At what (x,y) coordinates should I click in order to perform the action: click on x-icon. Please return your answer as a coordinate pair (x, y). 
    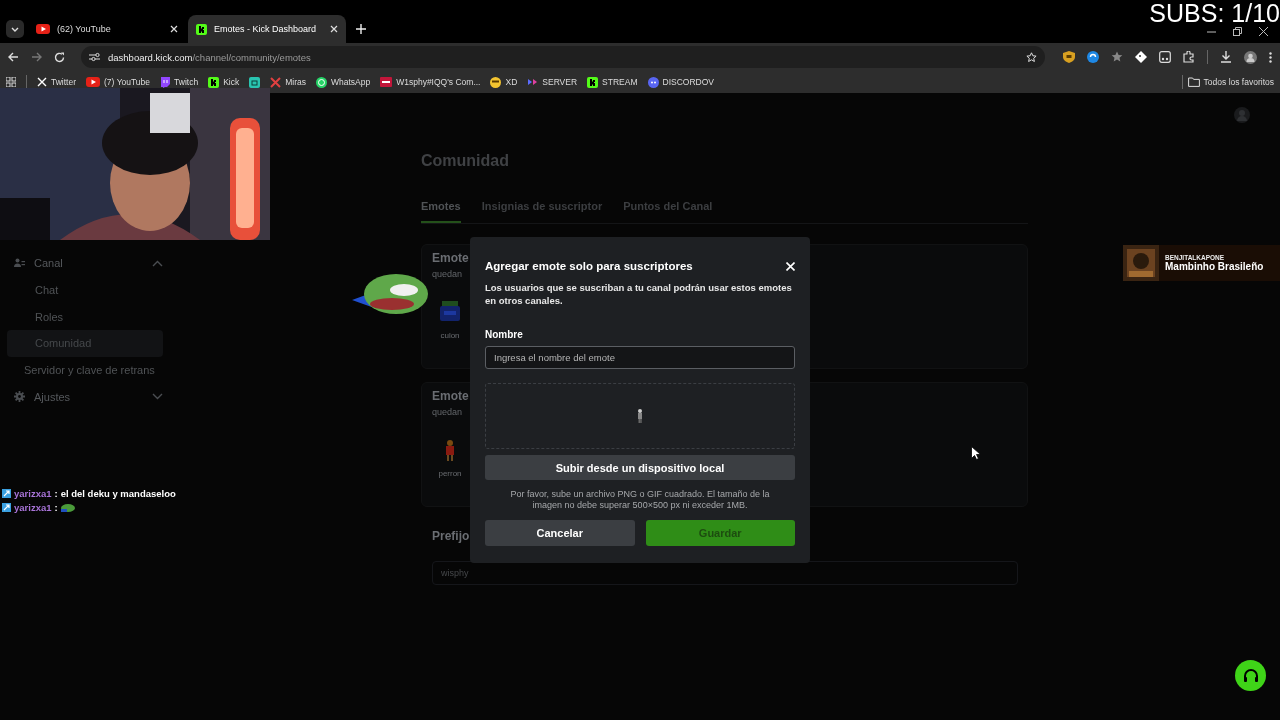
    Looking at the image, I should click on (42, 82).